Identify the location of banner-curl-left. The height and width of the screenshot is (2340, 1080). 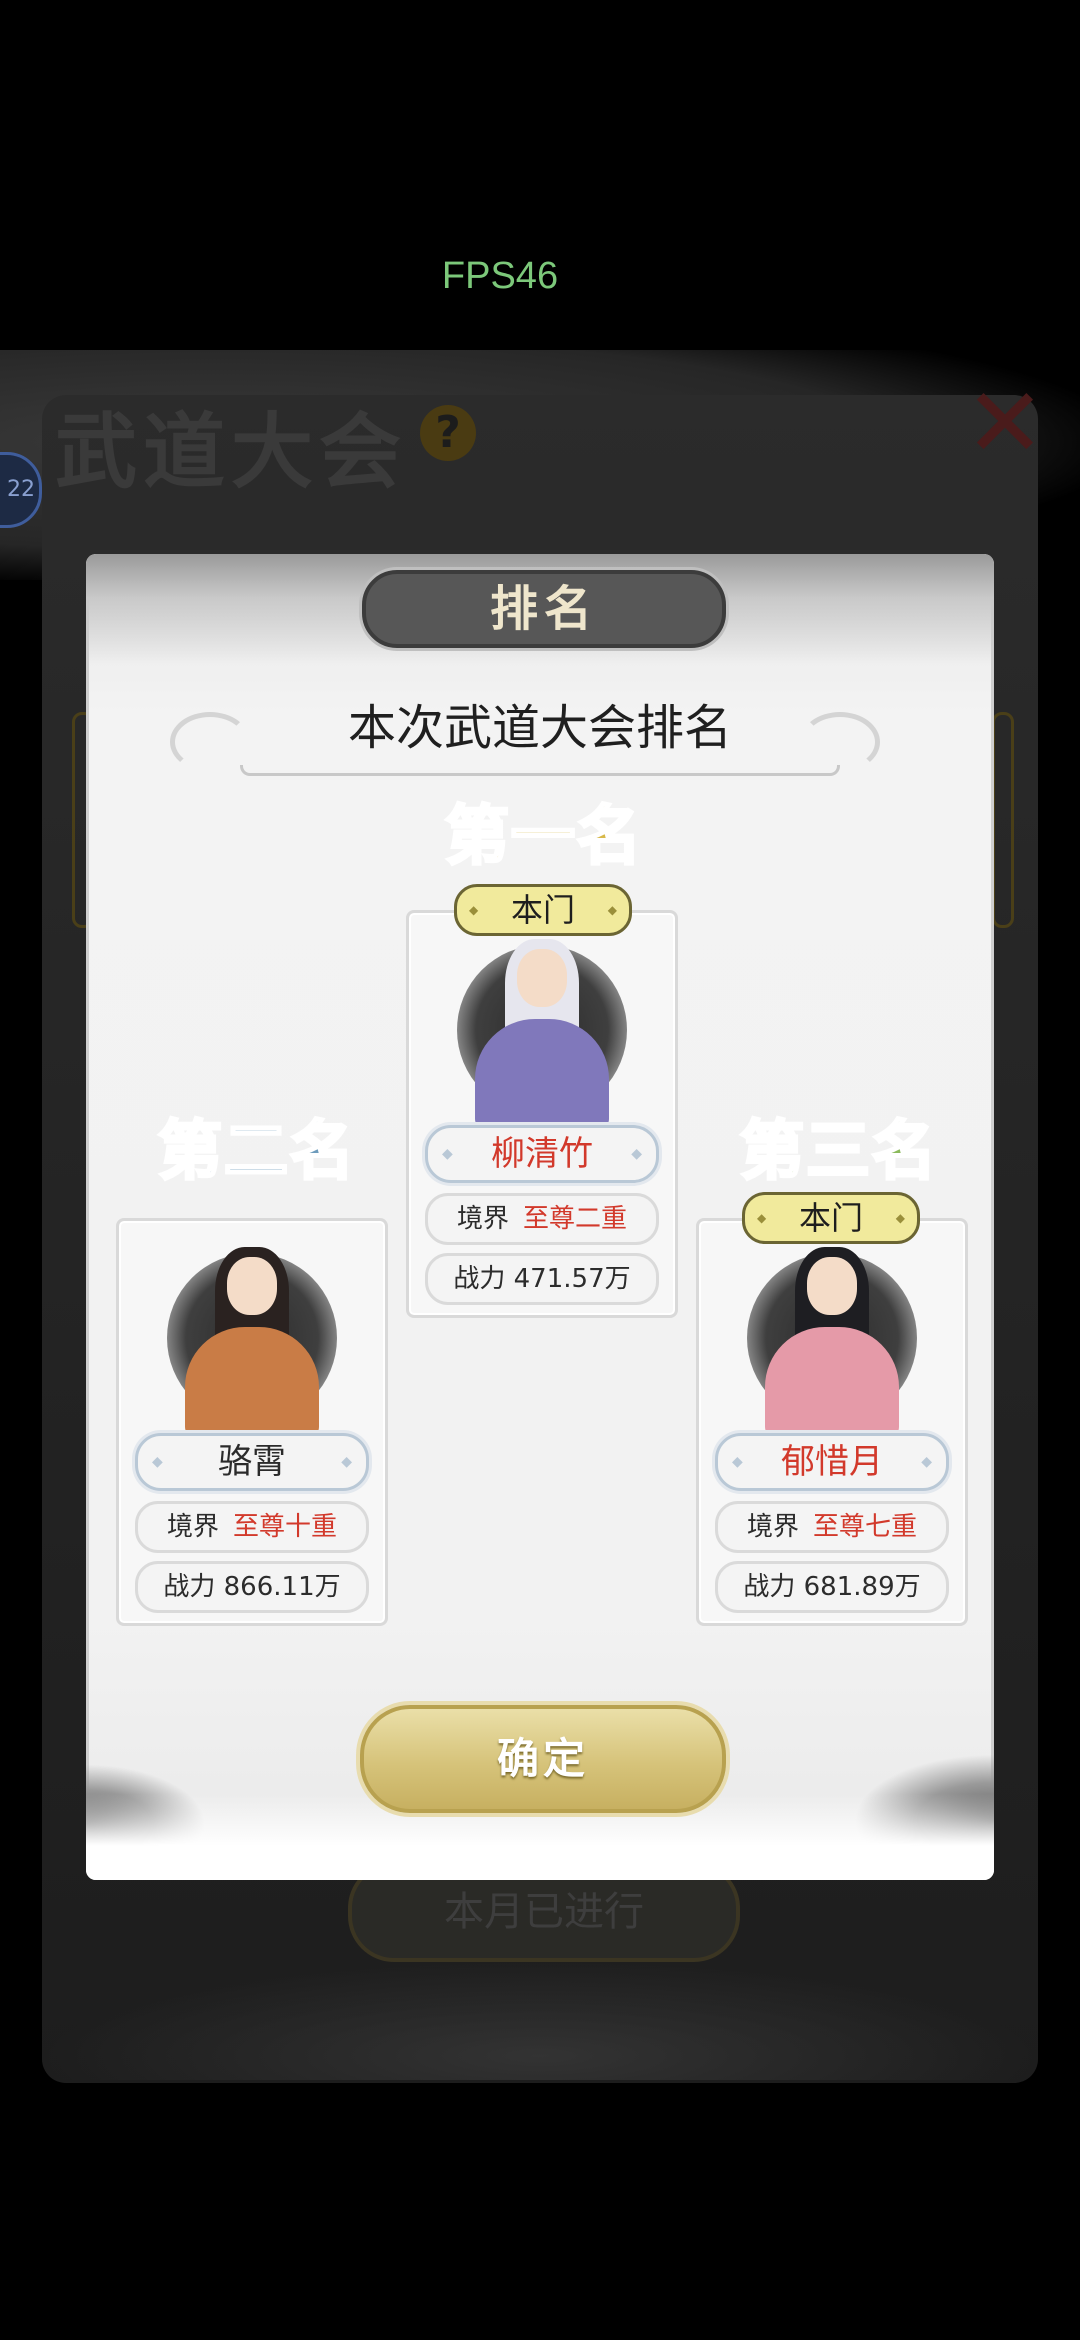
(210, 742).